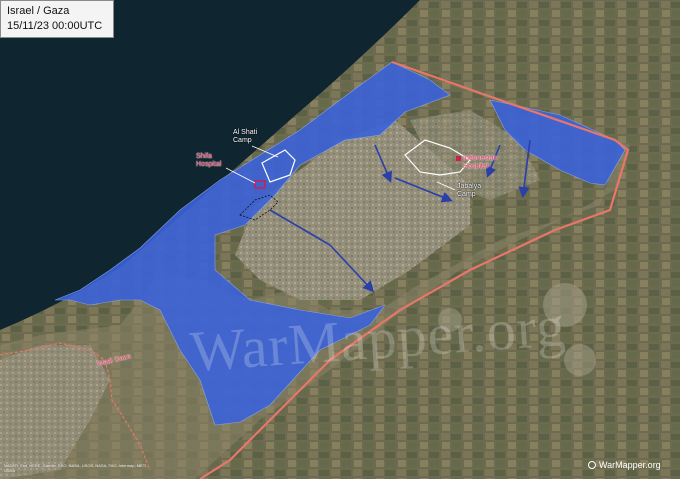  What do you see at coordinates (38, 11) in the screenshot?
I see `map-region: Israel / Gaza` at bounding box center [38, 11].